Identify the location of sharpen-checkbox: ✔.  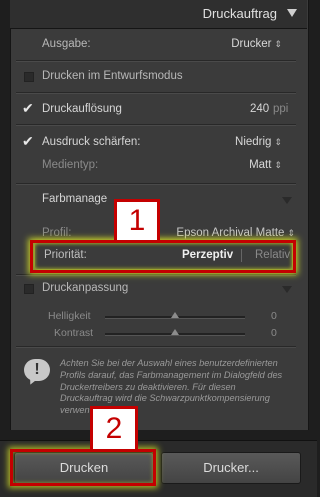
(28, 141).